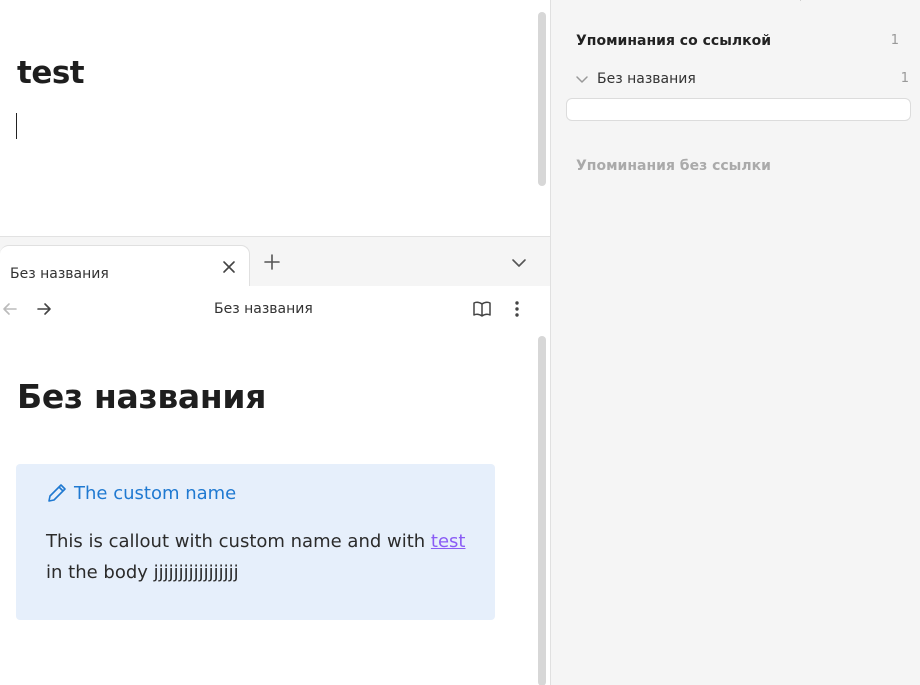  What do you see at coordinates (263, 309) in the screenshot?
I see `view-header-title: Без названия` at bounding box center [263, 309].